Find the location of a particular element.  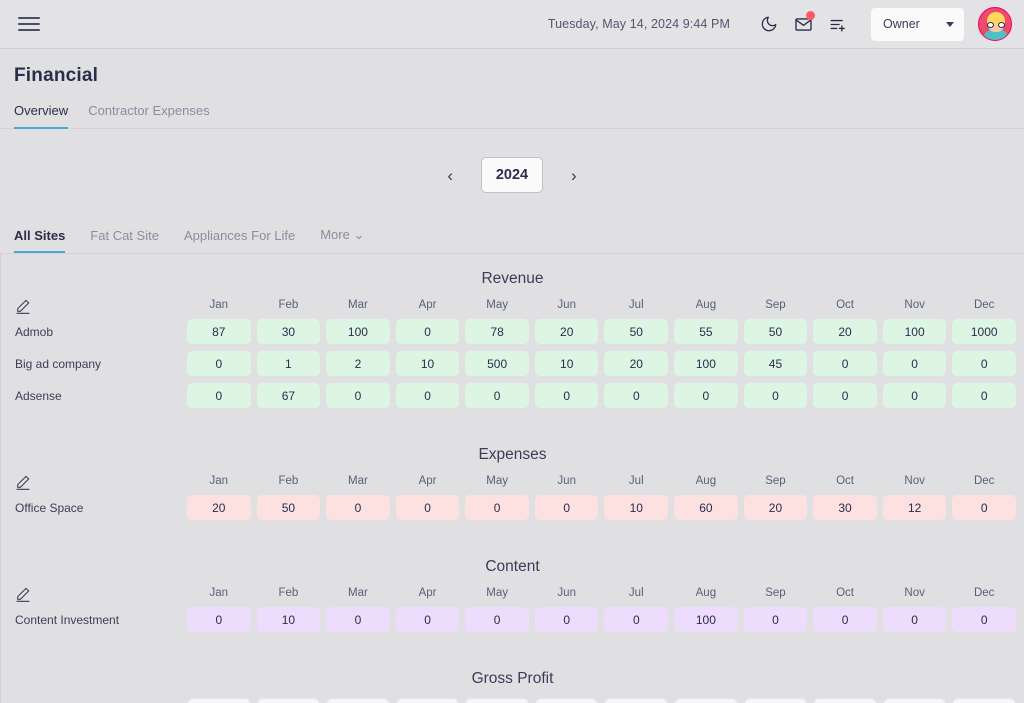

column-header-dec: Dec is located at coordinates (984, 305).